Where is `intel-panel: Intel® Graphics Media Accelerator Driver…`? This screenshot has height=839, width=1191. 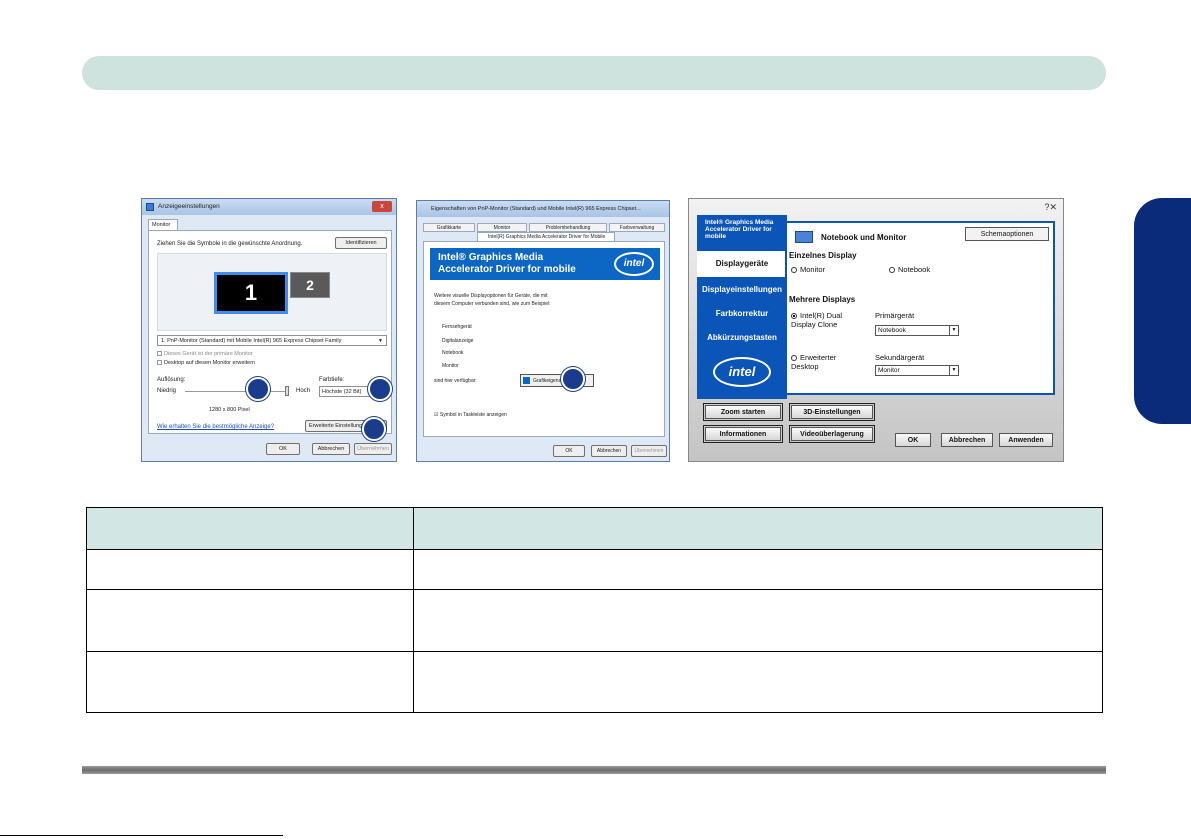 intel-panel: Intel® Graphics Media Accelerator Driver… is located at coordinates (544, 339).